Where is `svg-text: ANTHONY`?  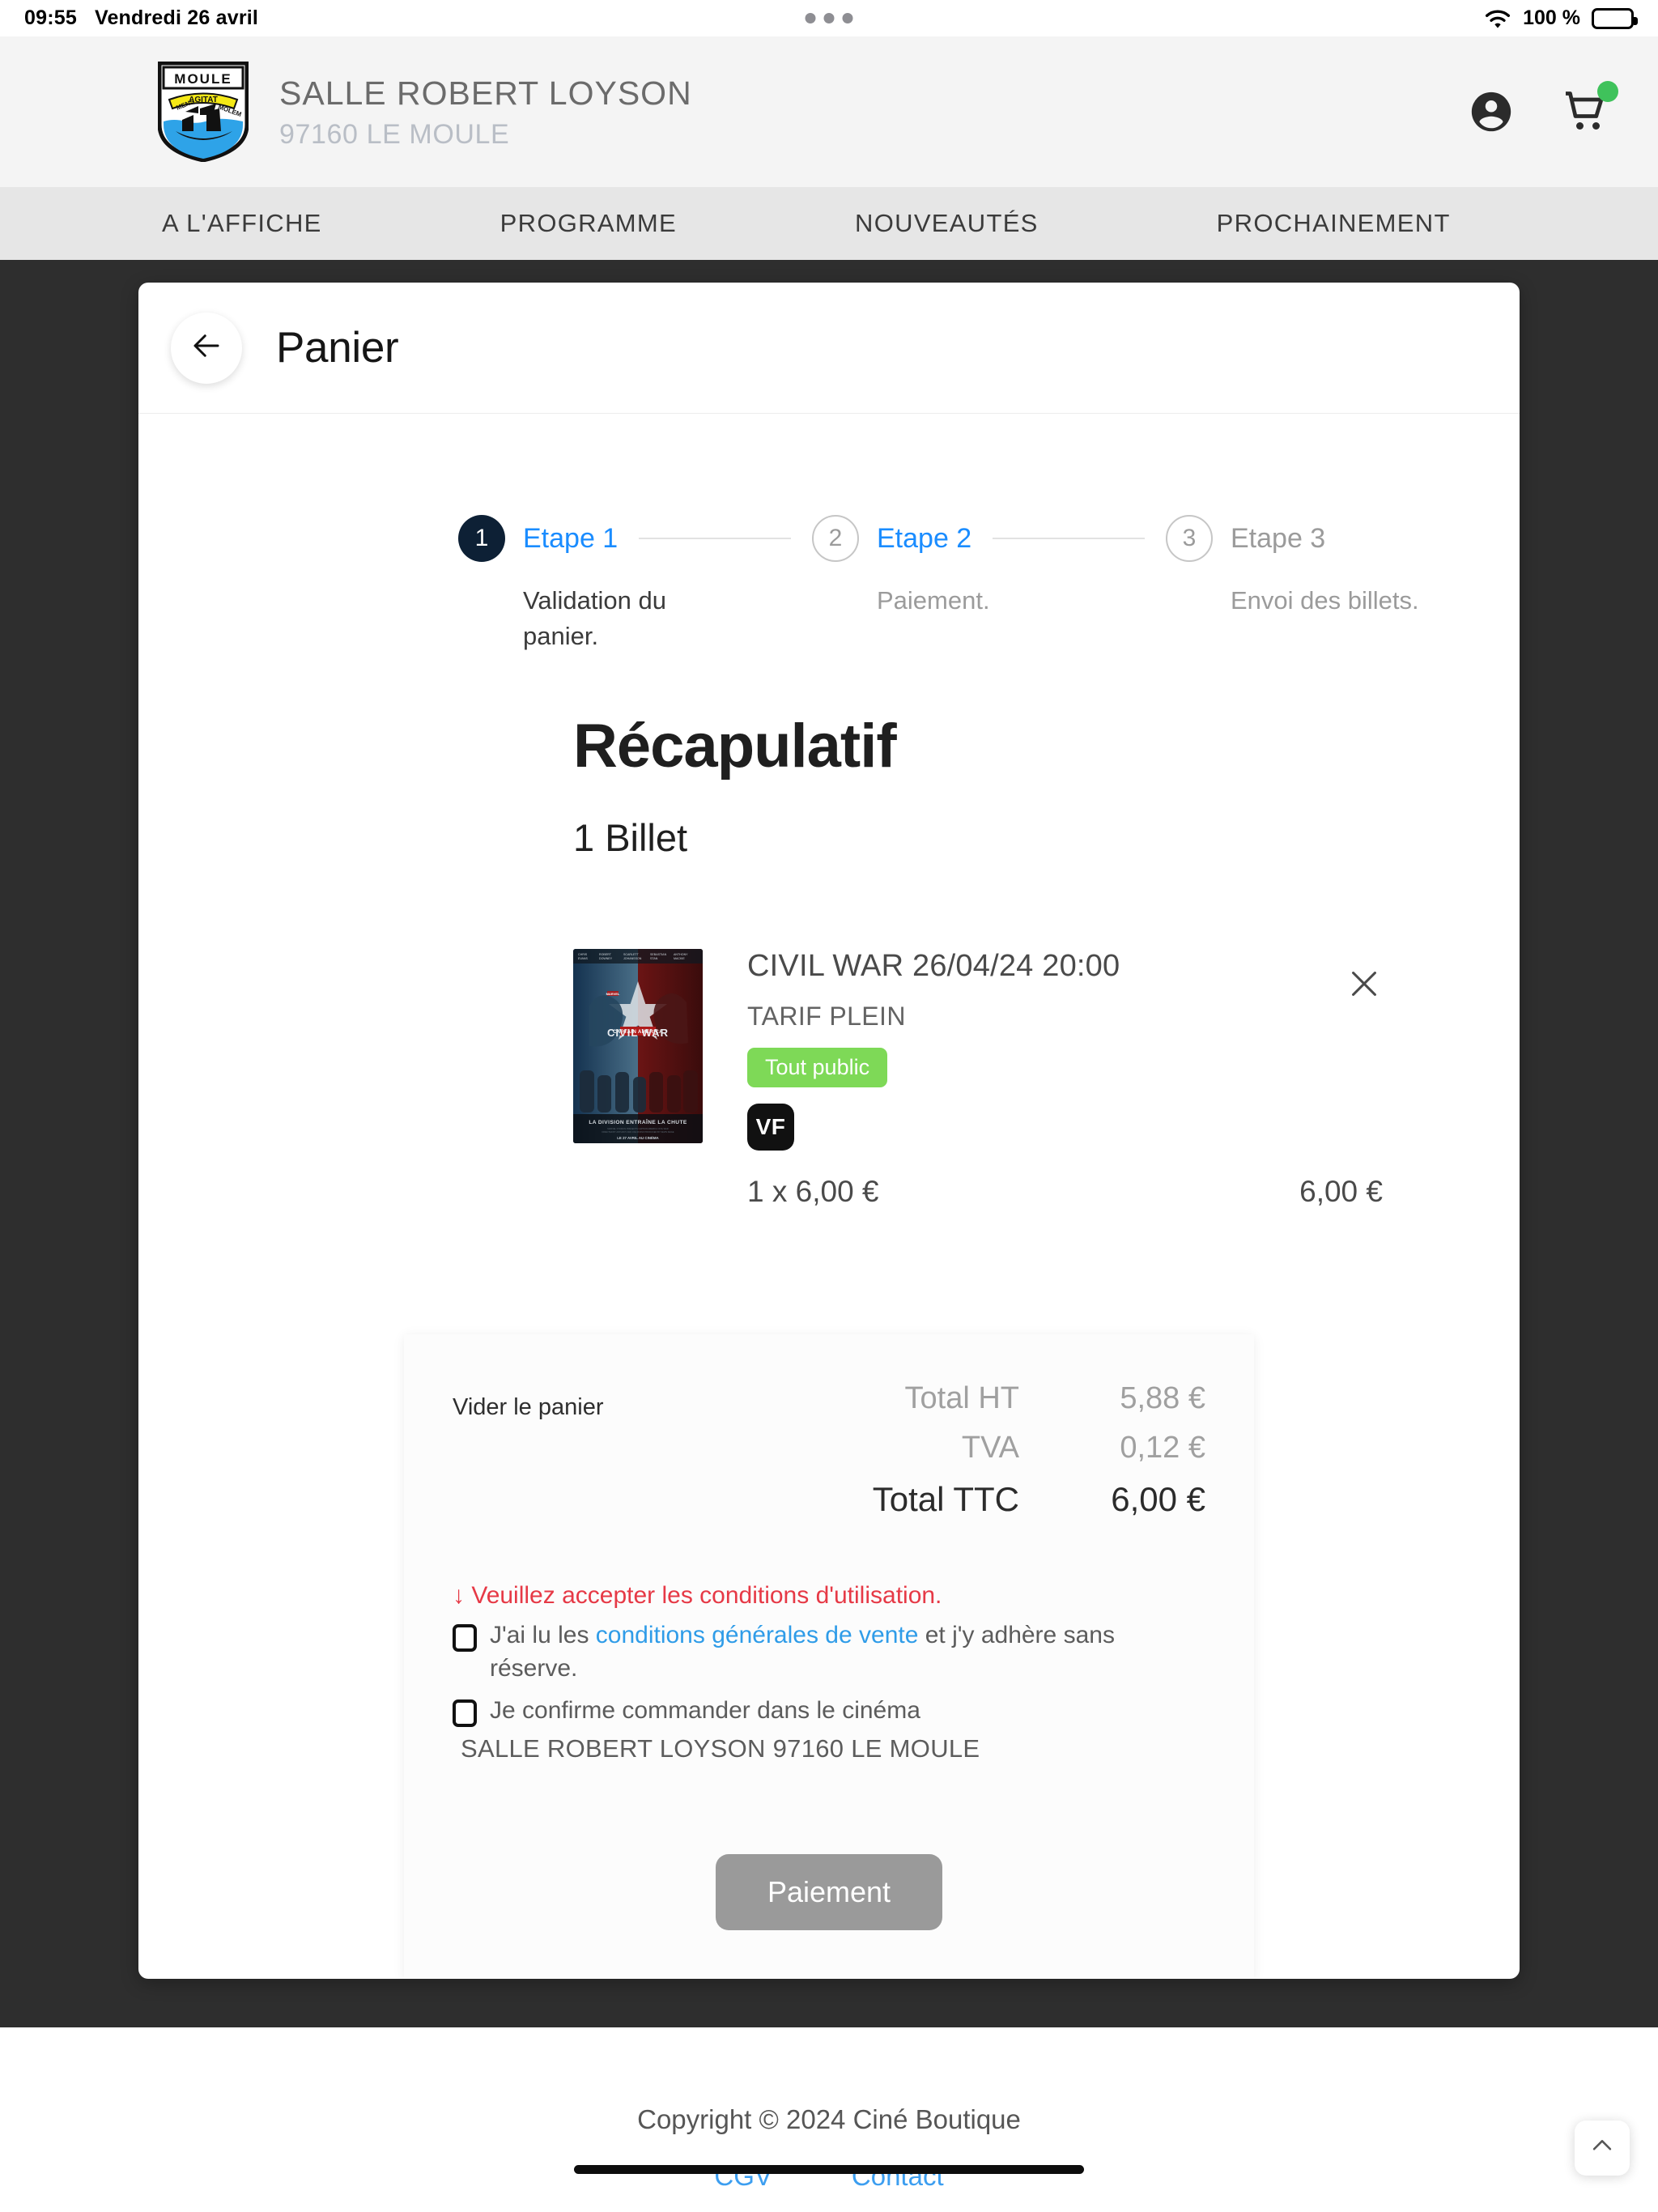 svg-text: ANTHONY is located at coordinates (681, 954).